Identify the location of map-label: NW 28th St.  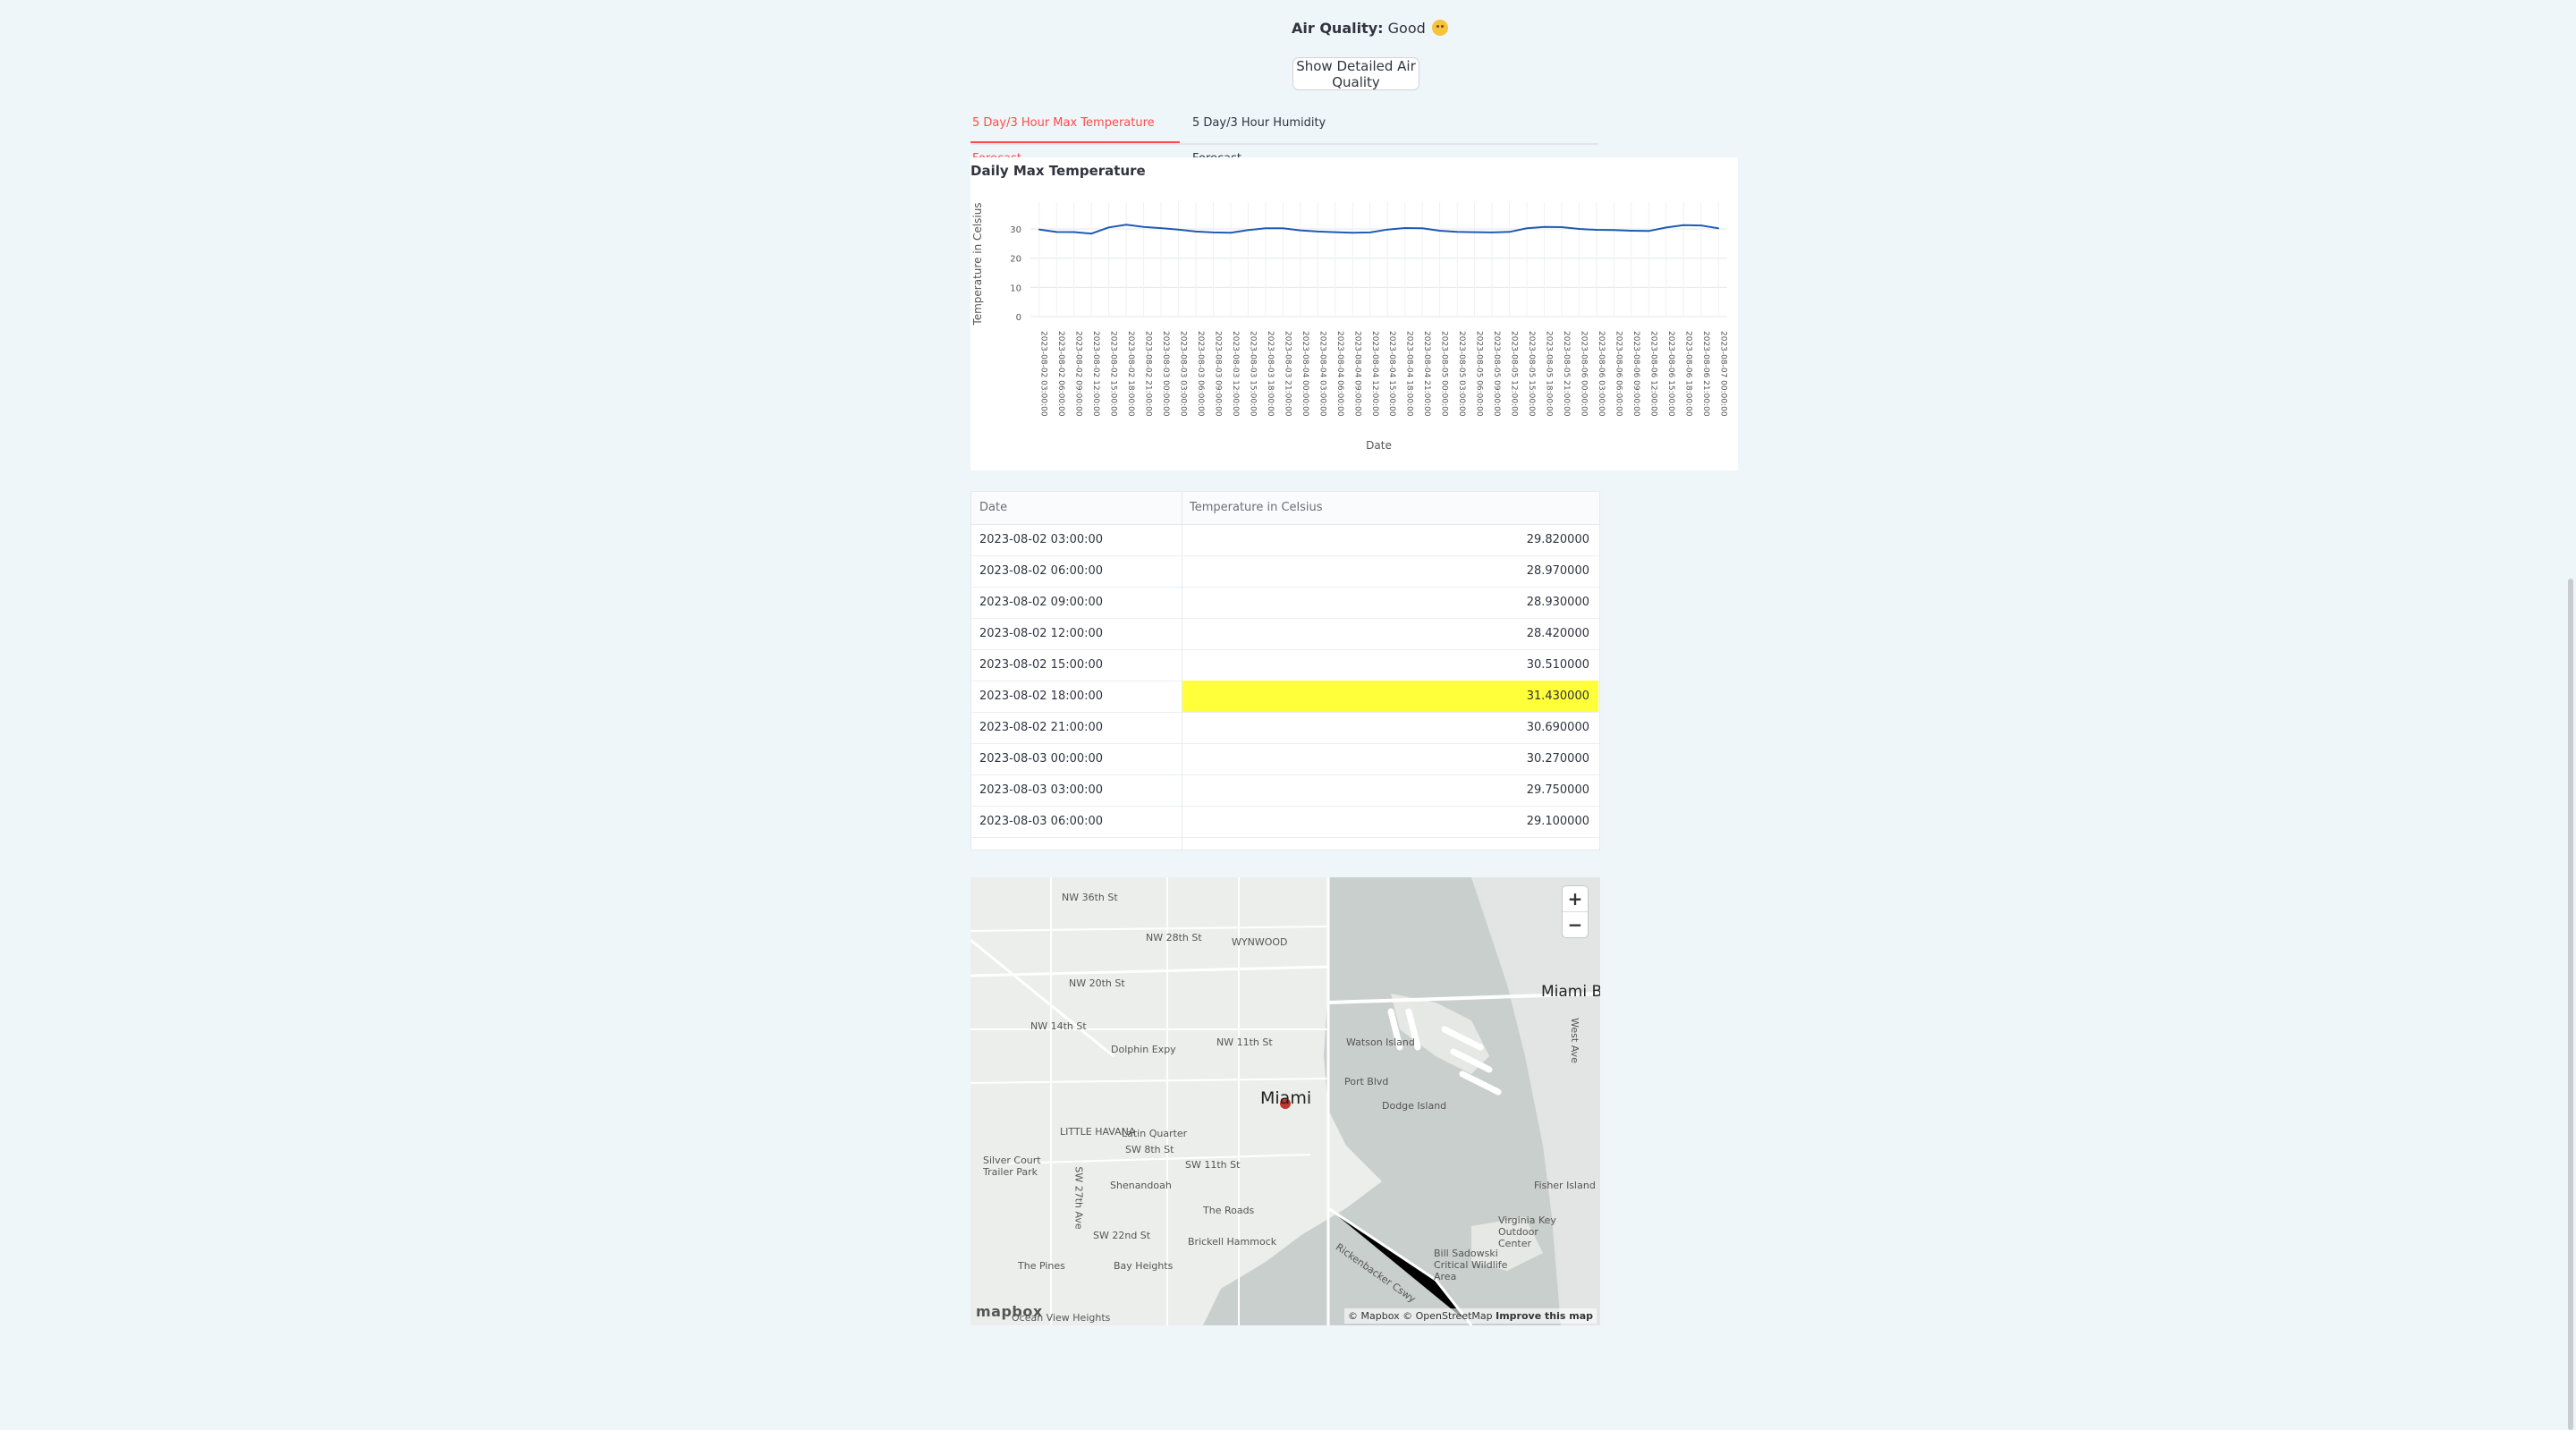
(1174, 937).